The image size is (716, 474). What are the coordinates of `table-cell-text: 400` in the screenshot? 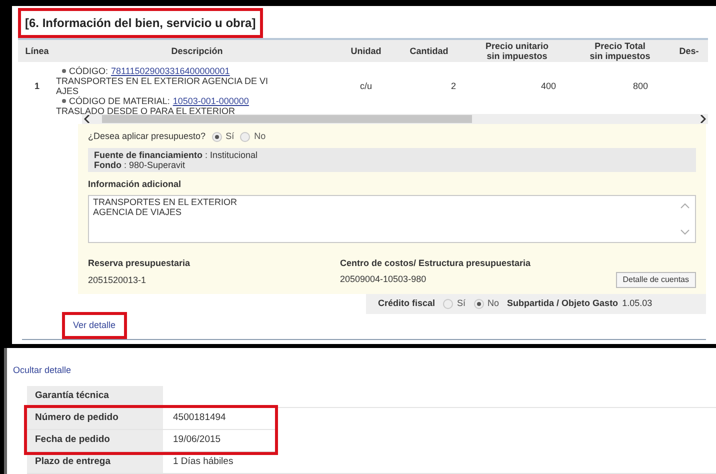 It's located at (548, 86).